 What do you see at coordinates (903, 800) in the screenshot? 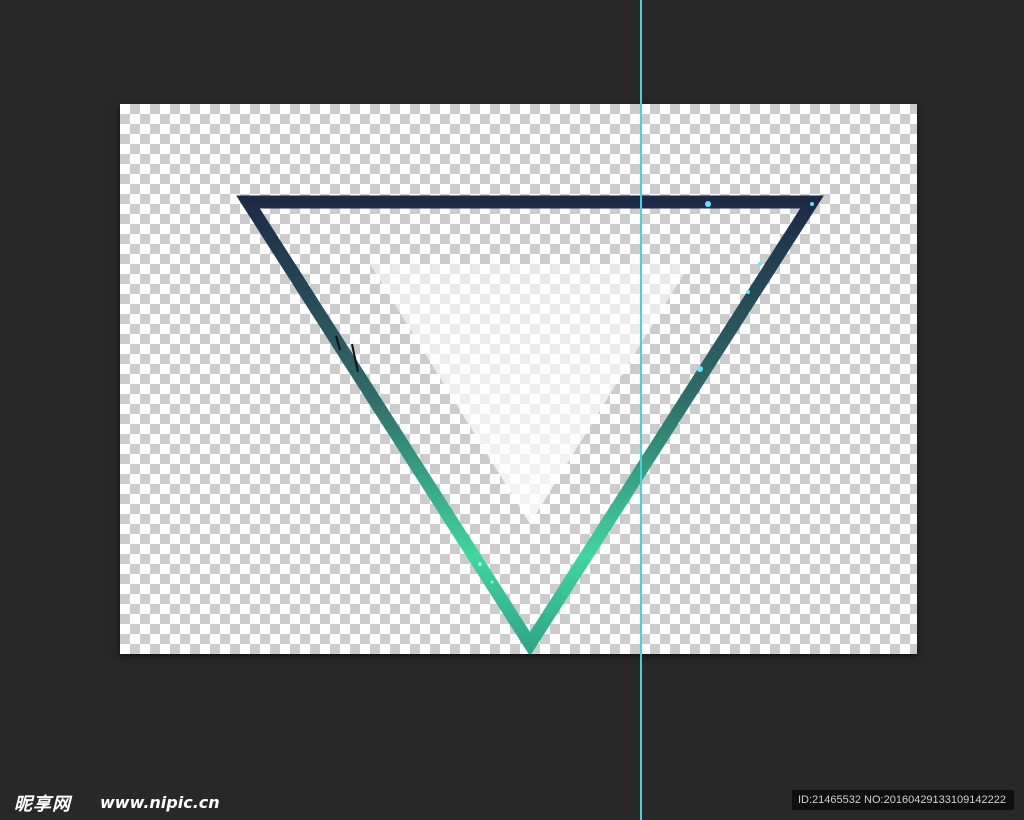
I see `image-id-label: ID:21465532 NO:20160429133109142222` at bounding box center [903, 800].